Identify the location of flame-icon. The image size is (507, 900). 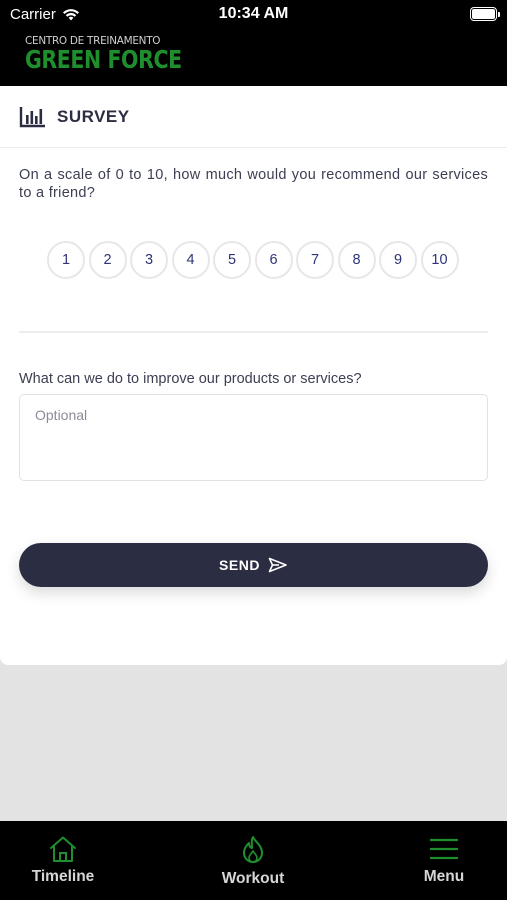
(253, 849).